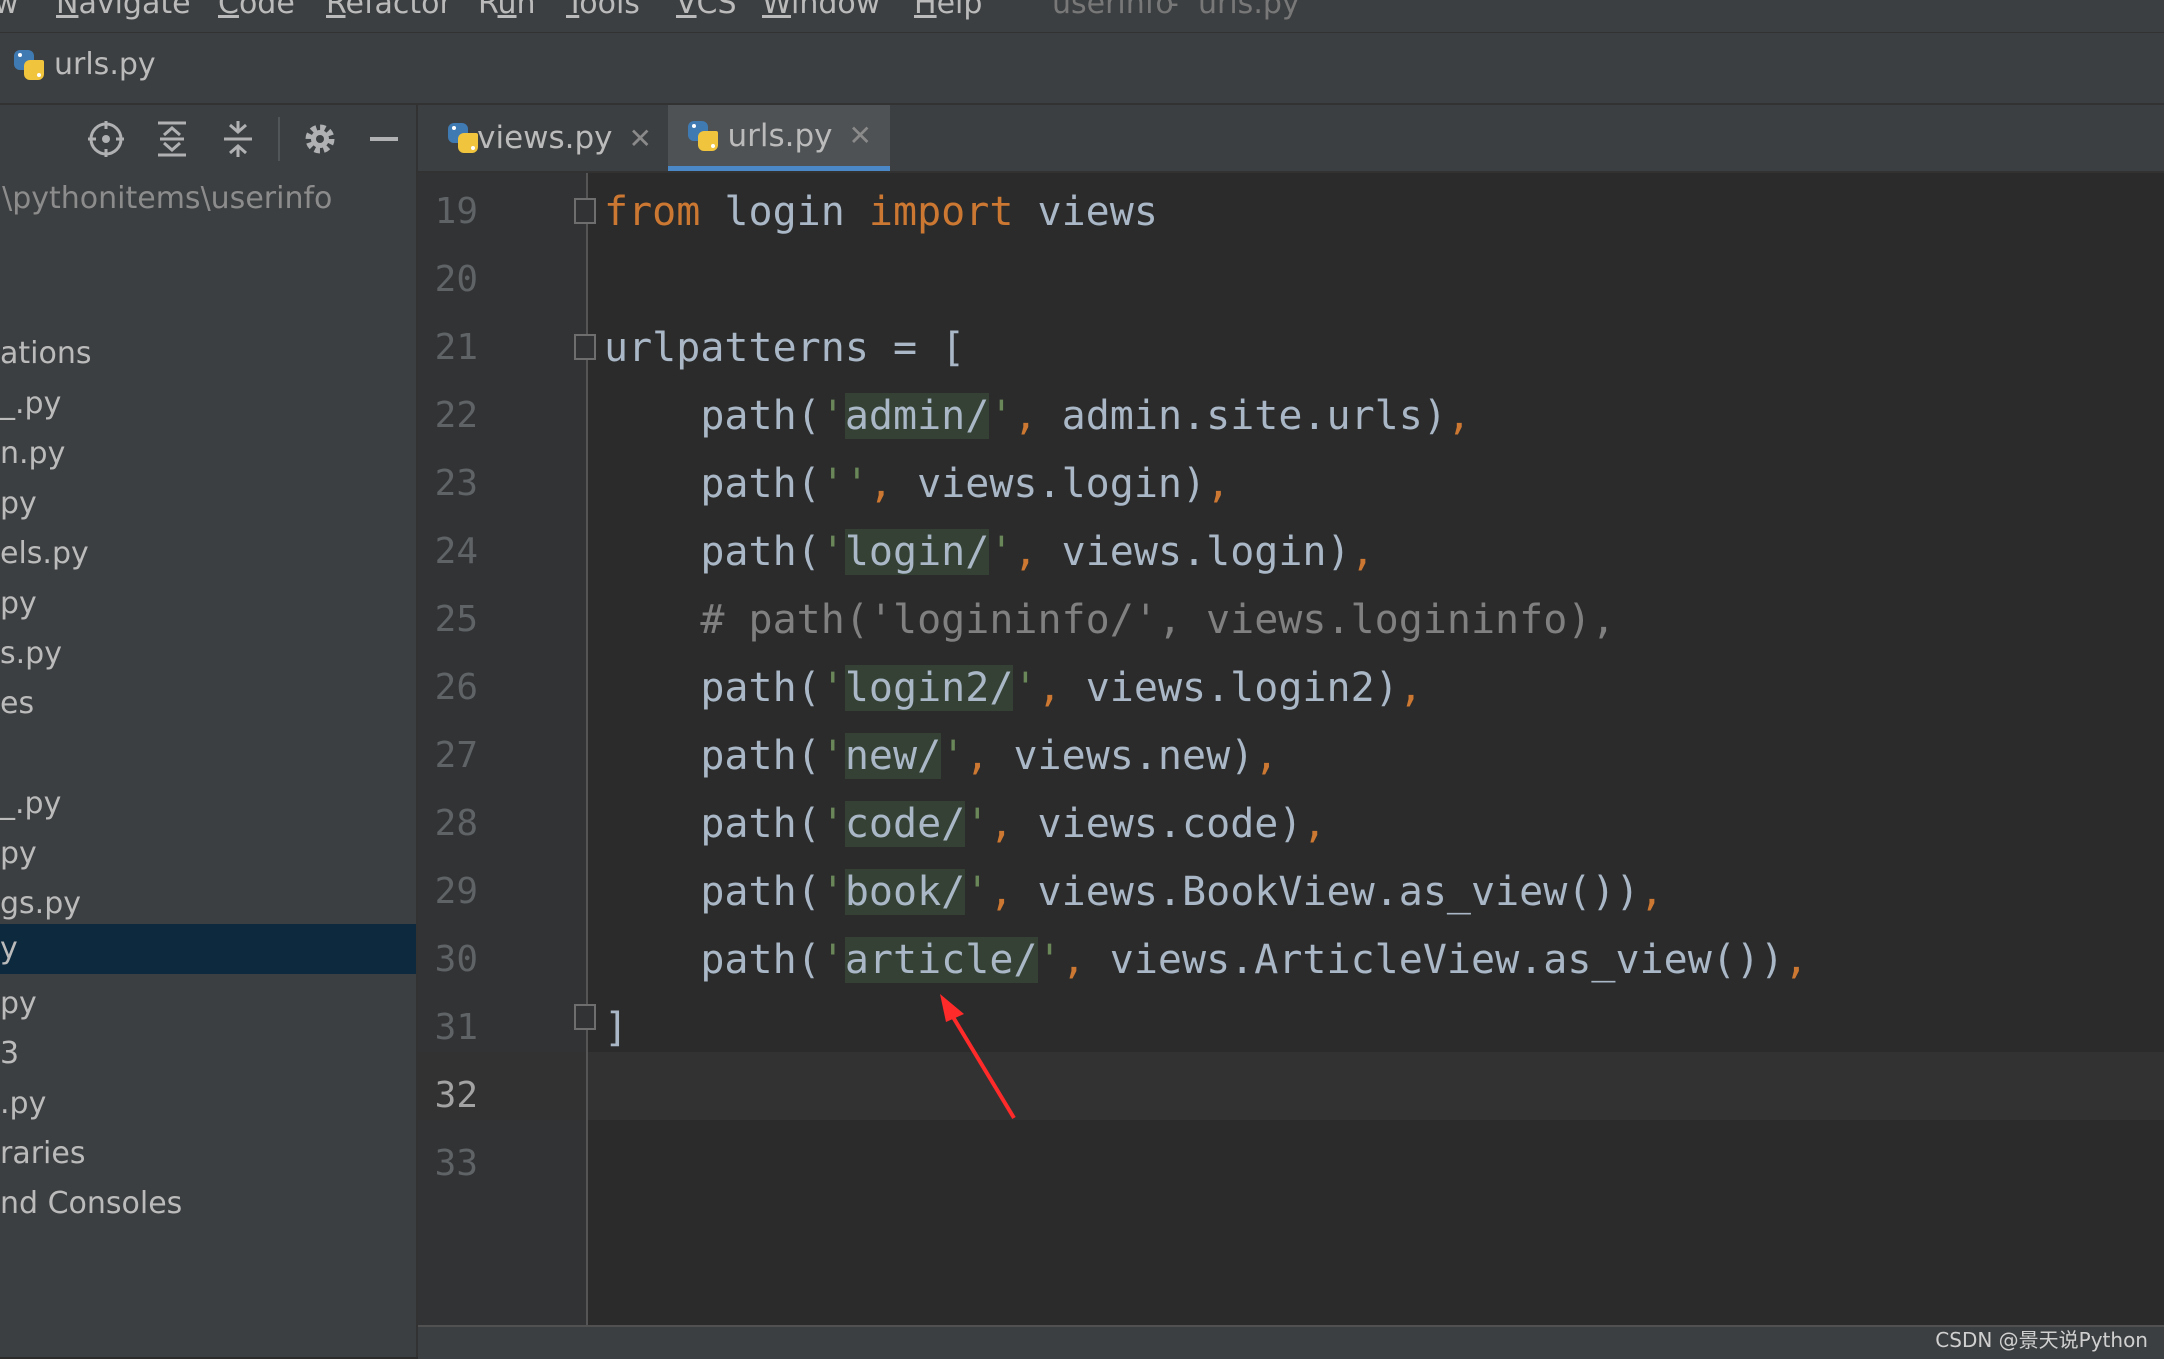 This screenshot has width=2164, height=1359. Describe the element at coordinates (208, 1104) in the screenshot. I see `tree-item: .py` at that location.